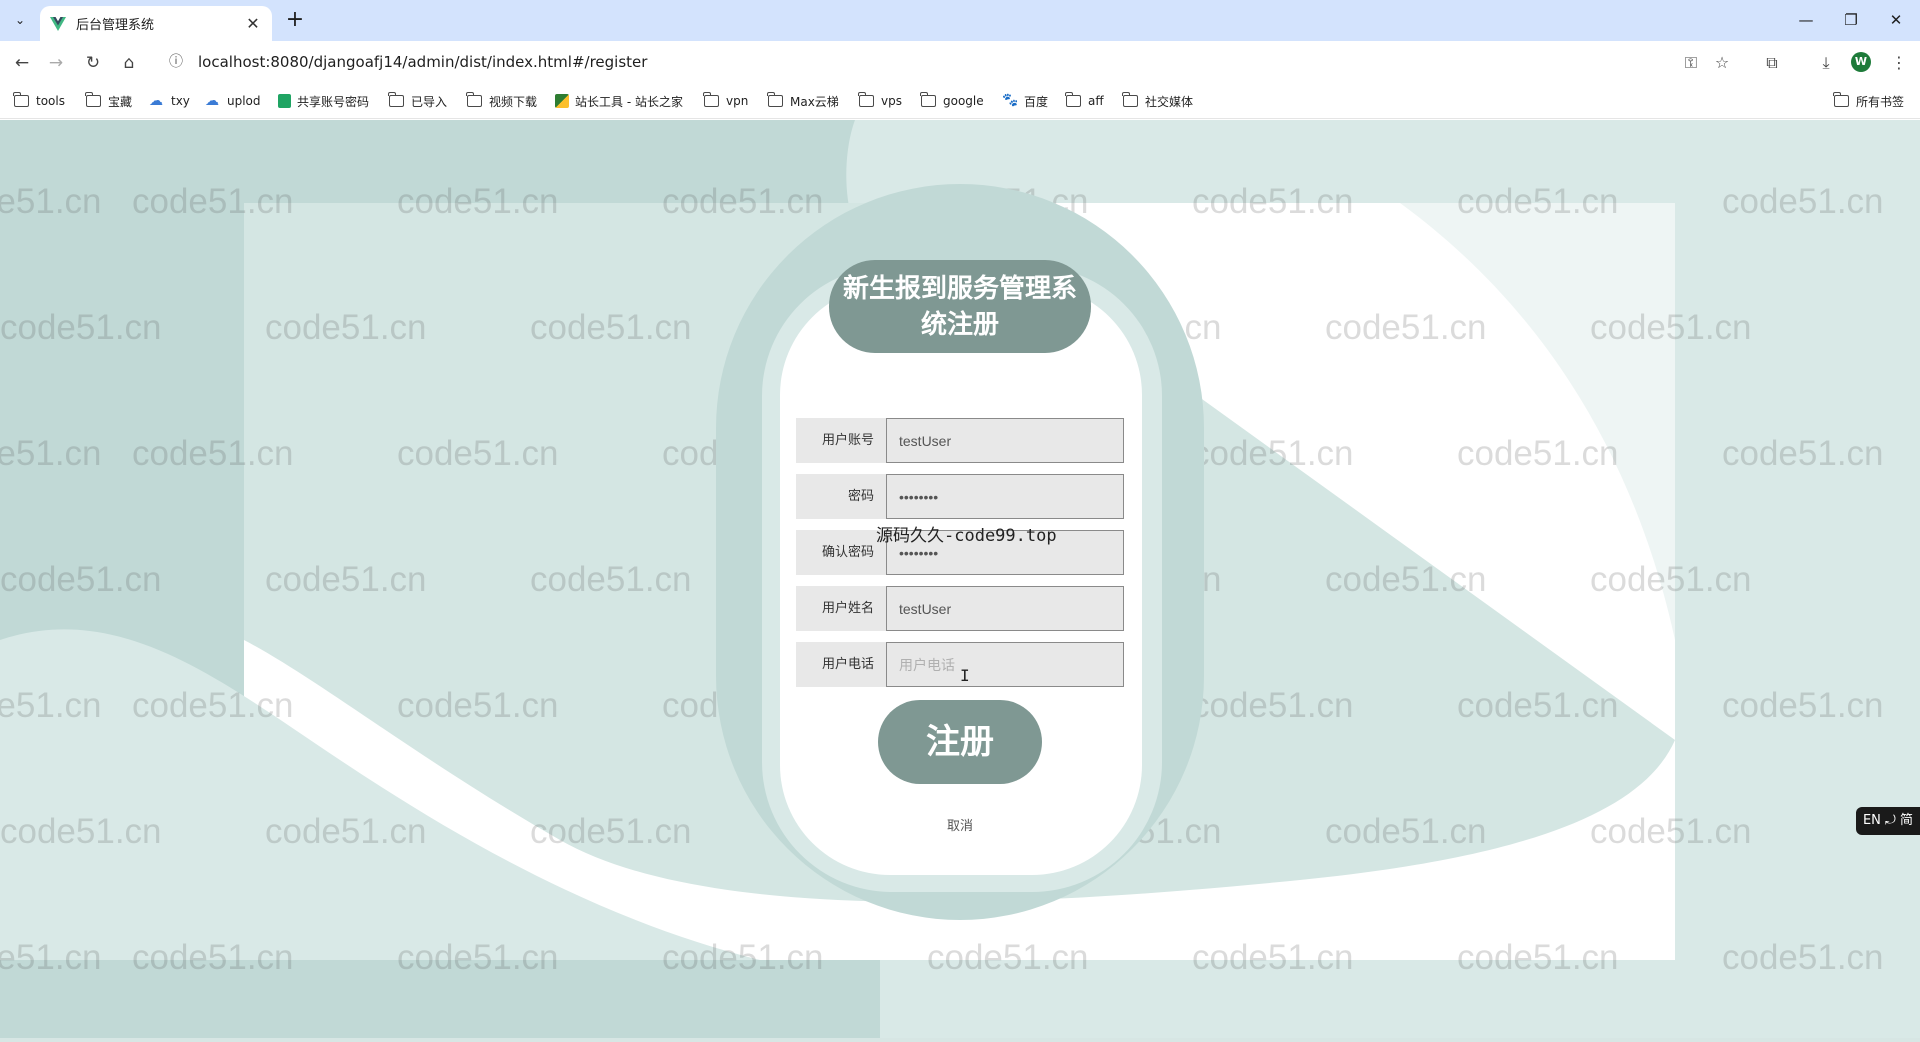  What do you see at coordinates (803, 101) in the screenshot?
I see `bookmark-max: Max云梯` at bounding box center [803, 101].